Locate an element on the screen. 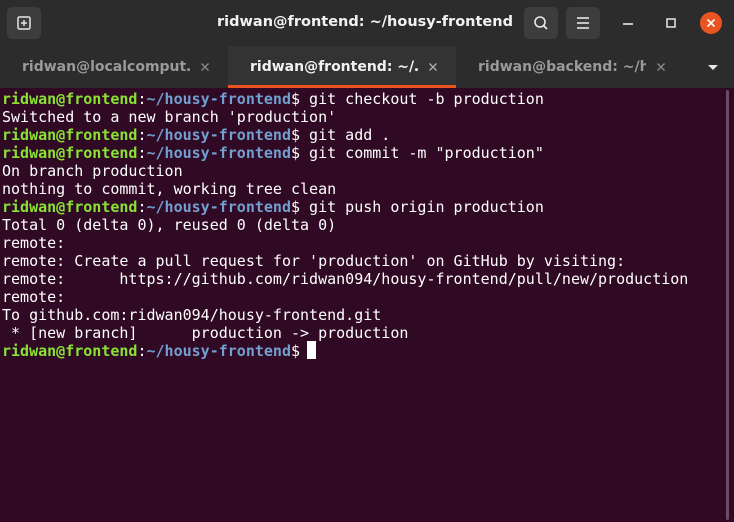 Image resolution: width=734 pixels, height=522 pixels. command-line: ridwan@frontend:~/housy-frontend$ is located at coordinates (155, 351).